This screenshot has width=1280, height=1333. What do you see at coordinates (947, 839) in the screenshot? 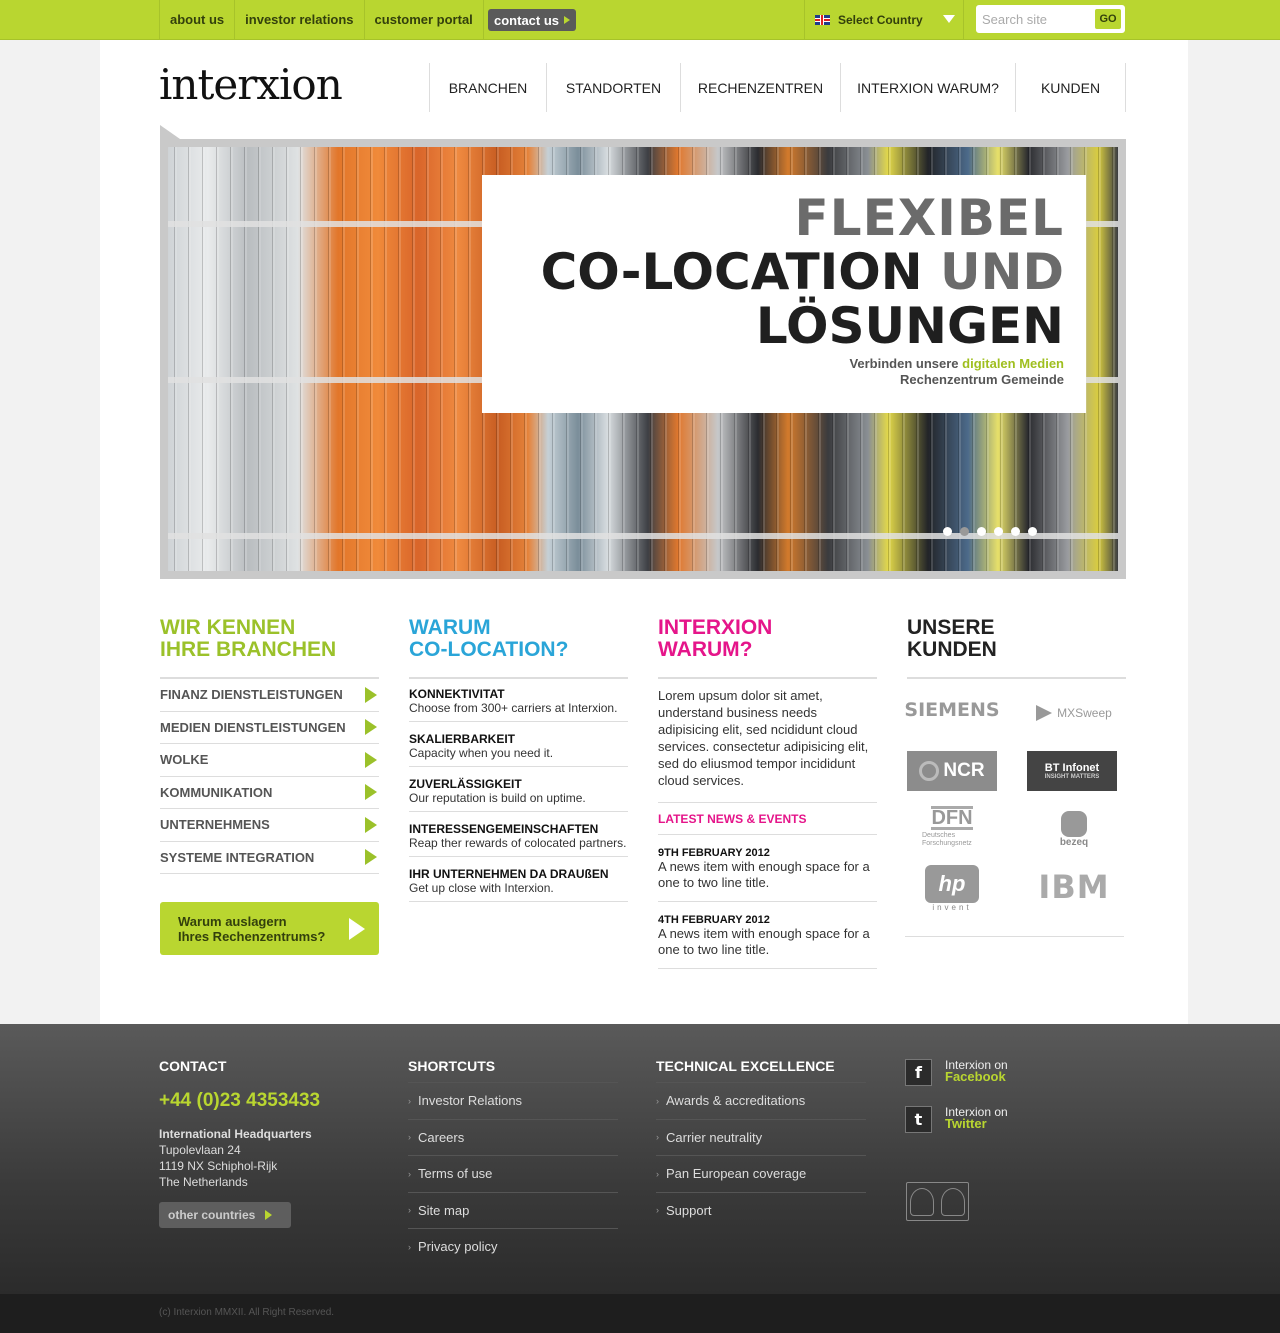
I see `dfn-sub-text: Deutsches Forschungsnetz` at bounding box center [947, 839].